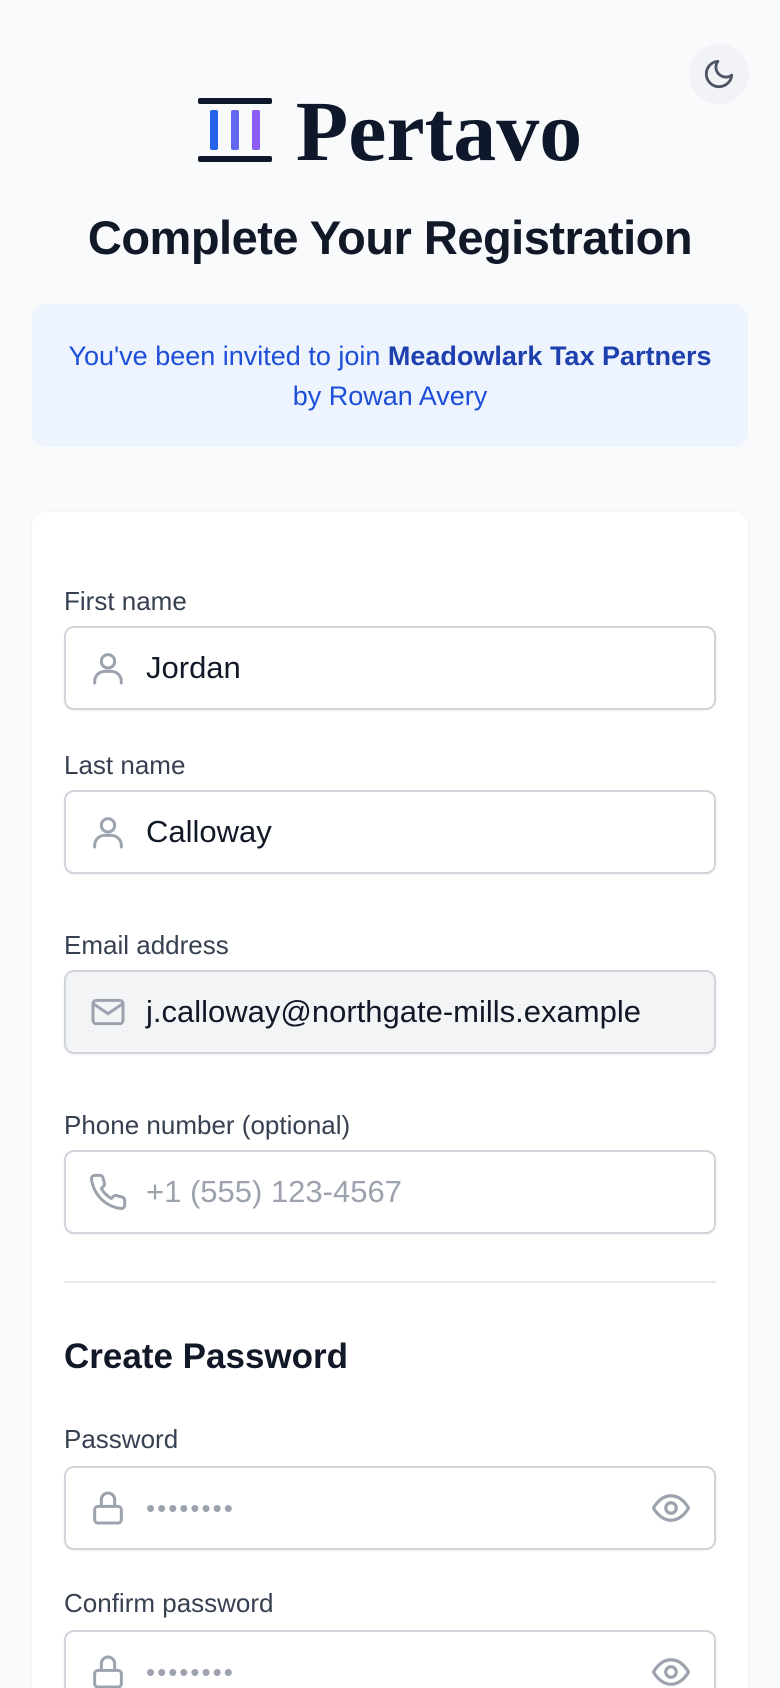  What do you see at coordinates (390, 237) in the screenshot?
I see `page-title: Complete Your Registration` at bounding box center [390, 237].